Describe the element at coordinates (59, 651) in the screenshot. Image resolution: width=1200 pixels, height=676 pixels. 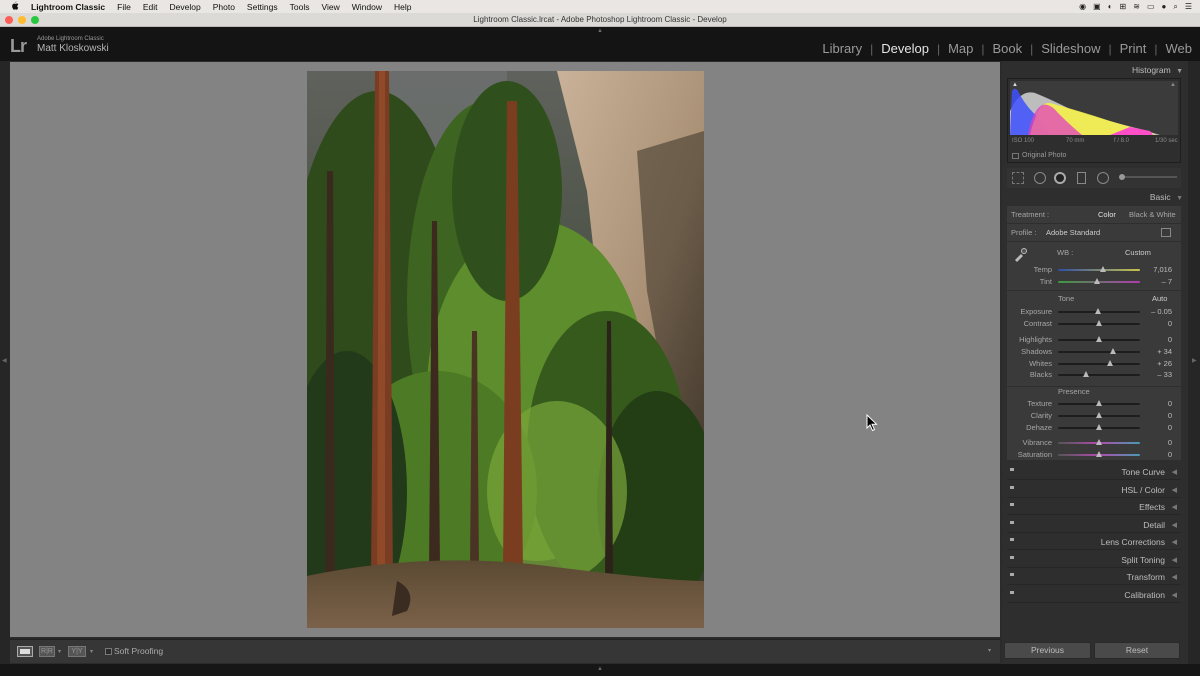
I see `chevron-down-icon: ▾` at that location.